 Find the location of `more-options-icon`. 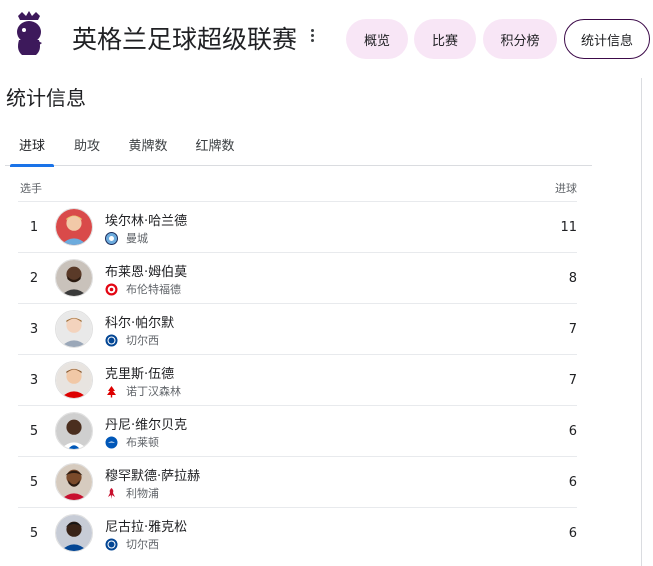

more-options-icon is located at coordinates (312, 37).